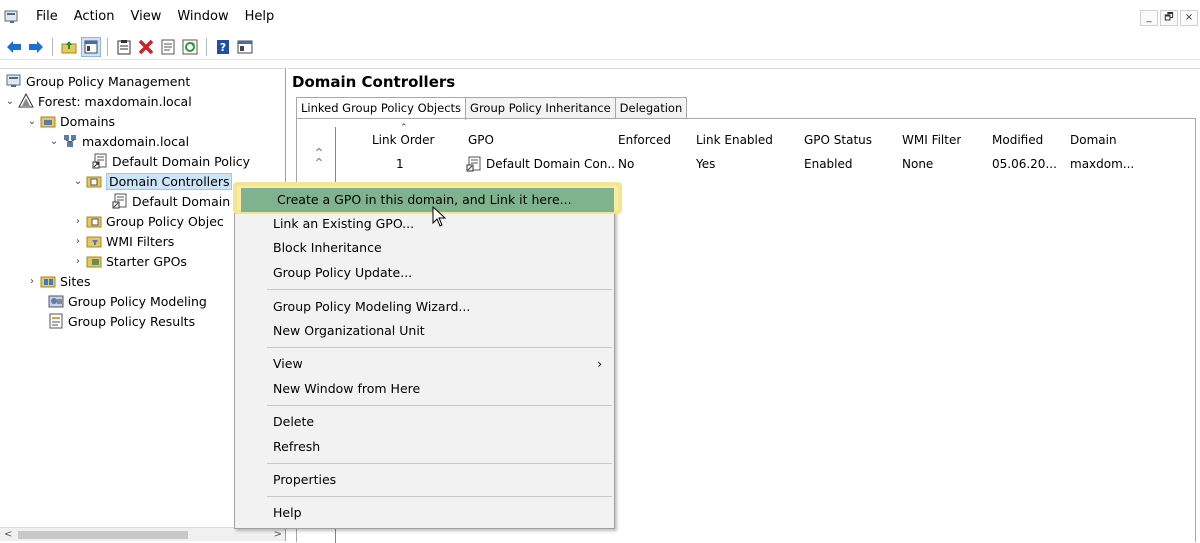 The width and height of the screenshot is (1200, 543). Describe the element at coordinates (424, 331) in the screenshot. I see `menu-item-new-ou: New Organizational Unit` at that location.